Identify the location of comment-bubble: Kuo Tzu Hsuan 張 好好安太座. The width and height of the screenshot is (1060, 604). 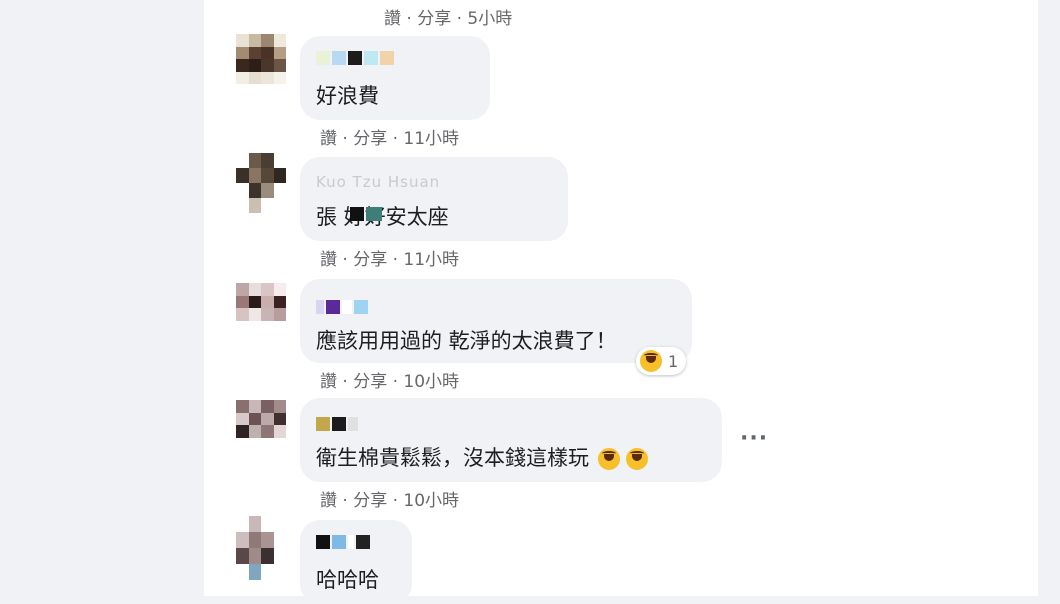
(434, 199).